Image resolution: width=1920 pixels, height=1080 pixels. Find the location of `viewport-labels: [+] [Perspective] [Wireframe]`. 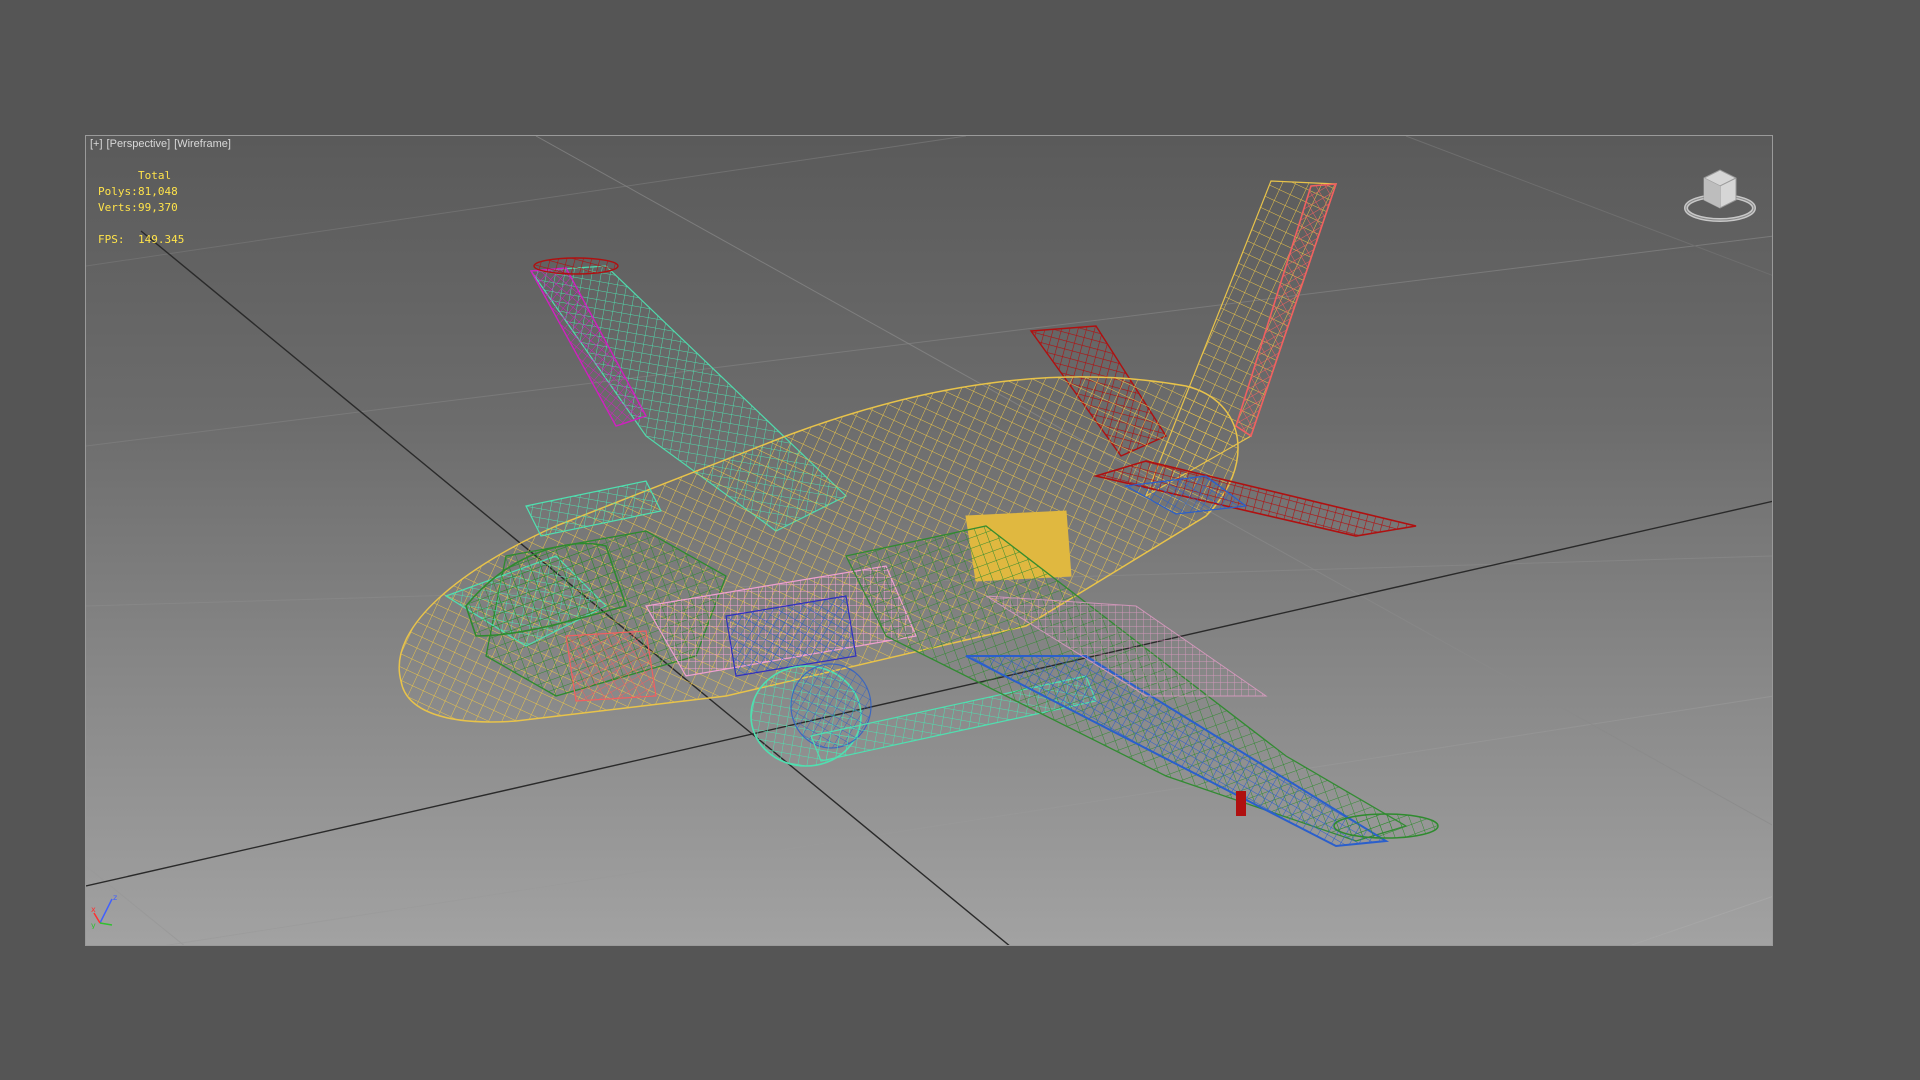

viewport-labels: [+] [Perspective] [Wireframe] is located at coordinates (162, 144).